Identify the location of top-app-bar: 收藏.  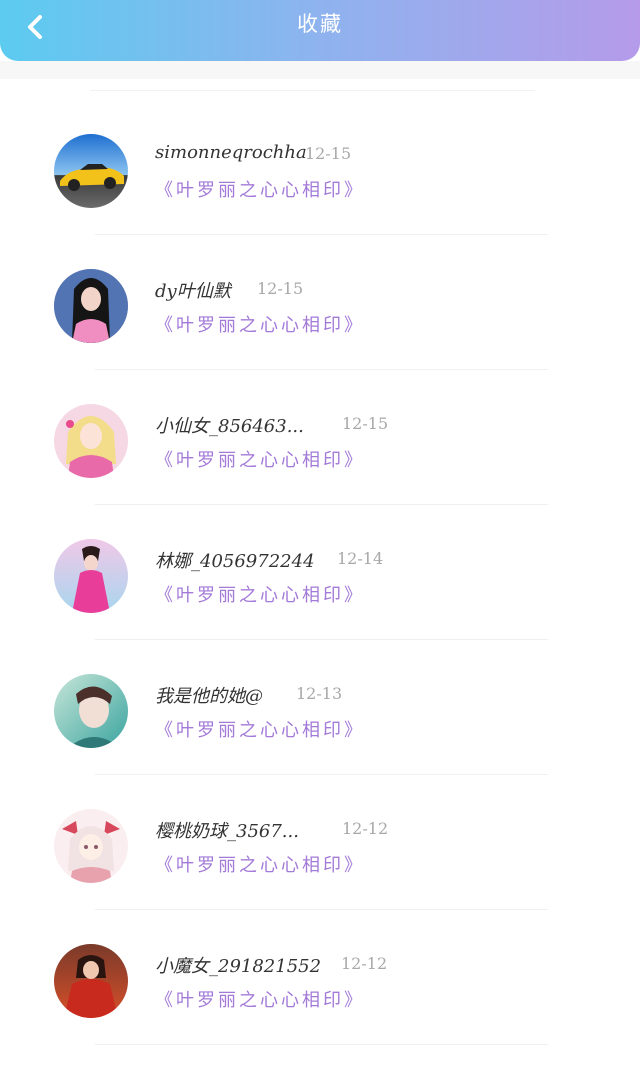
(320, 30).